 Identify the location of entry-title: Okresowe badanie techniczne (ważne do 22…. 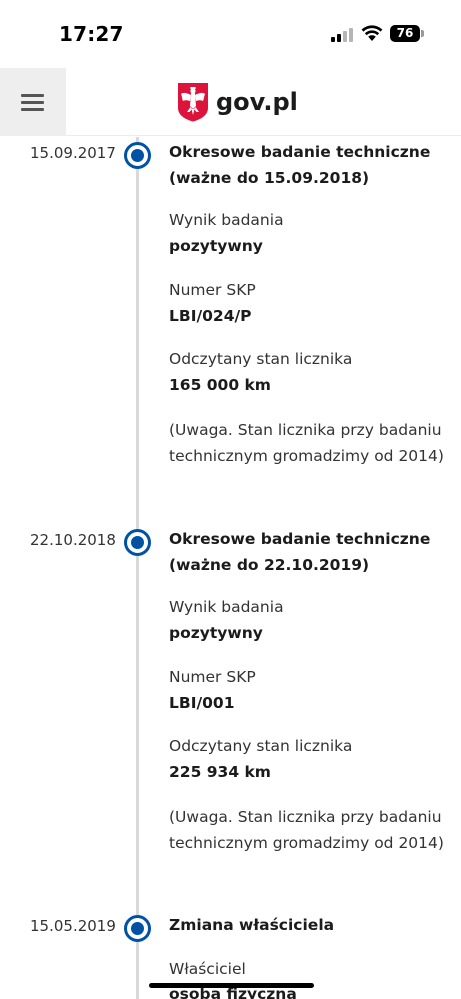
(300, 552).